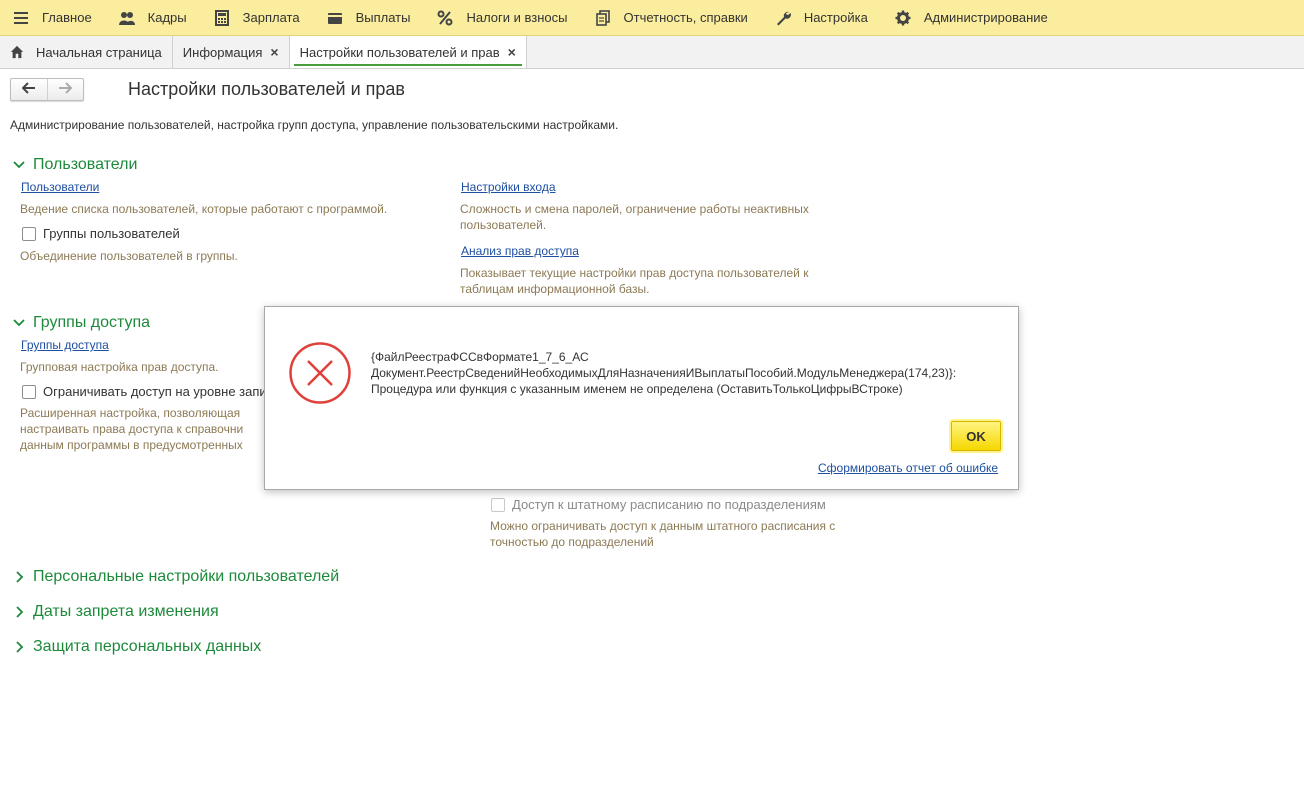 The height and width of the screenshot is (808, 1304). Describe the element at coordinates (131, 445) in the screenshot. I see `note-line: данным программы в предусмотренных` at that location.